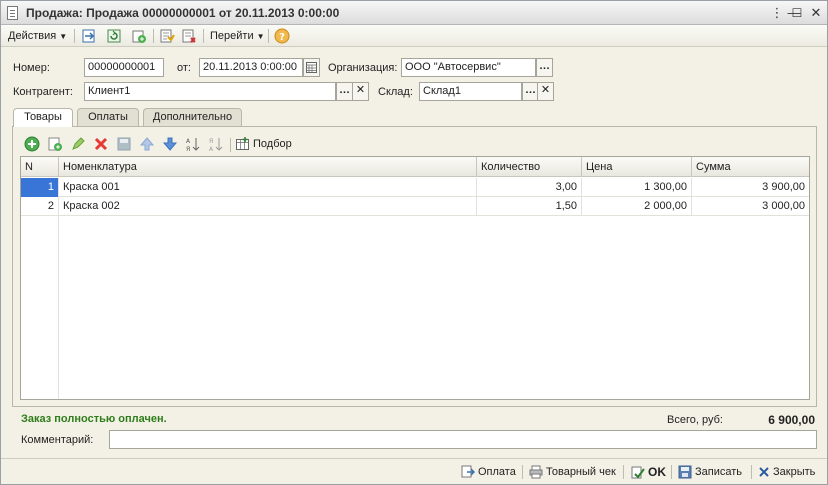 The image size is (828, 485). I want to click on row-quantity: 3,00, so click(529, 187).